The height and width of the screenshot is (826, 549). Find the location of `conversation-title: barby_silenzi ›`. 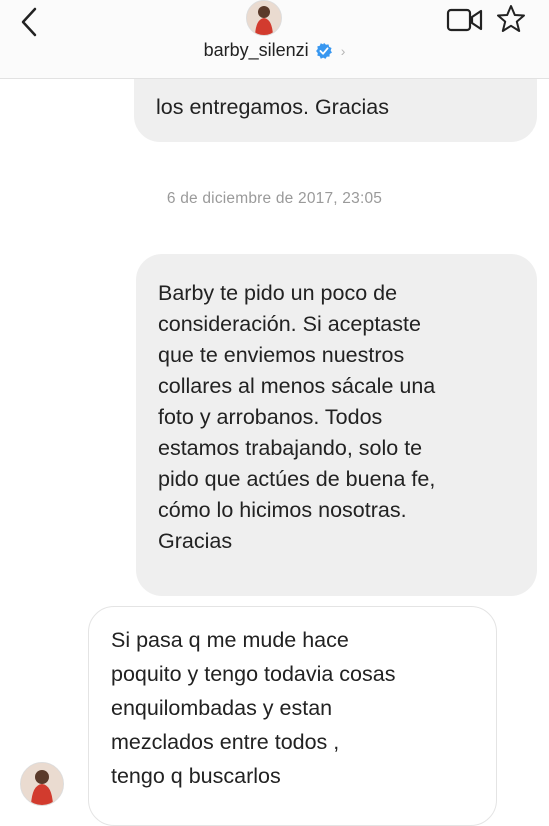

conversation-title: barby_silenzi › is located at coordinates (274, 50).